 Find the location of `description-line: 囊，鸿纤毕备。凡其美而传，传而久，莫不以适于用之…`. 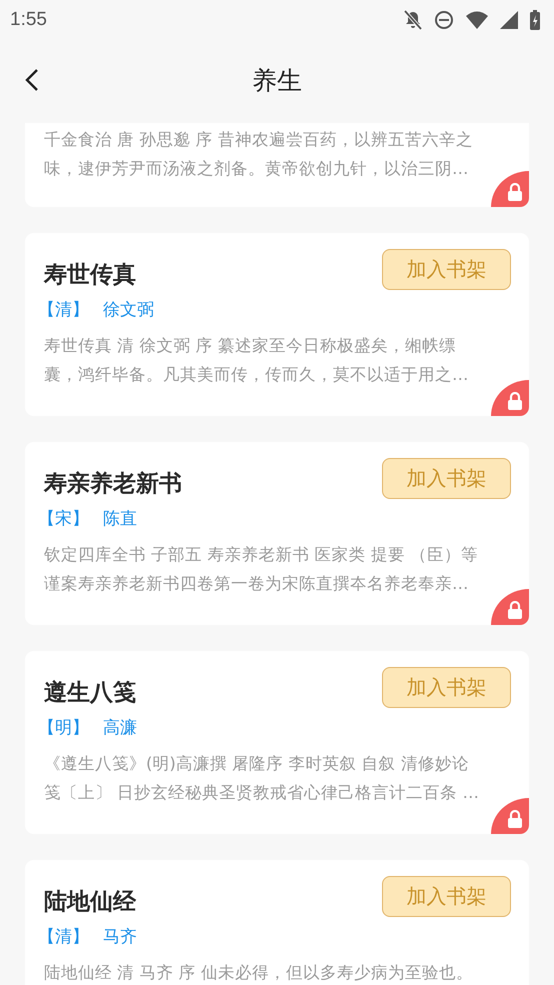

description-line: 囊，鸿纤毕备。凡其美而传，传而久，莫不以适于用之… is located at coordinates (257, 375).